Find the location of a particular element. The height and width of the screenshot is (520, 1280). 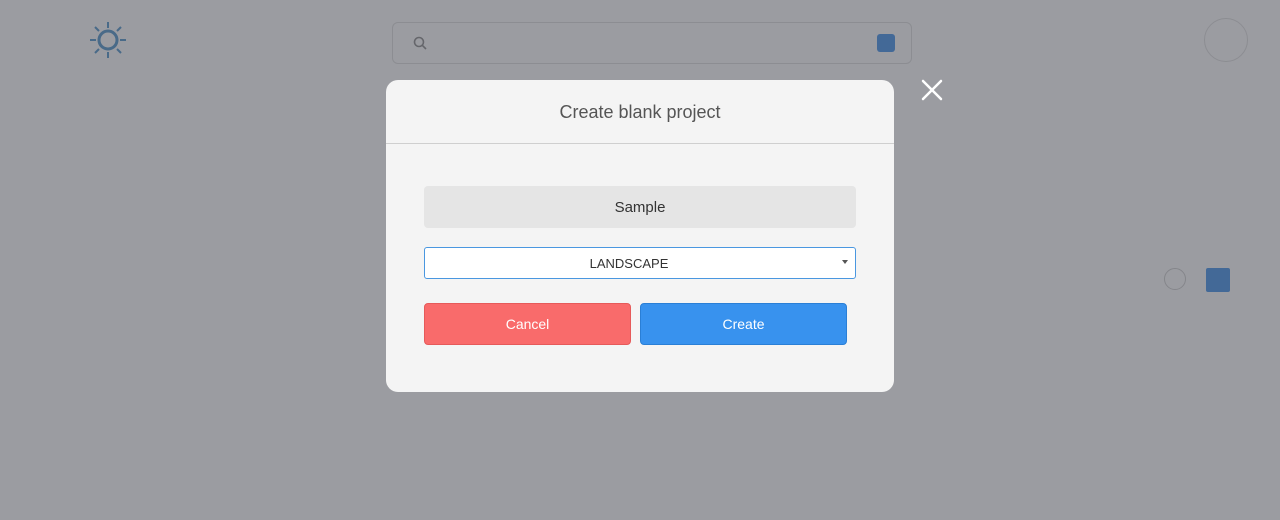

close-icon is located at coordinates (932, 90).